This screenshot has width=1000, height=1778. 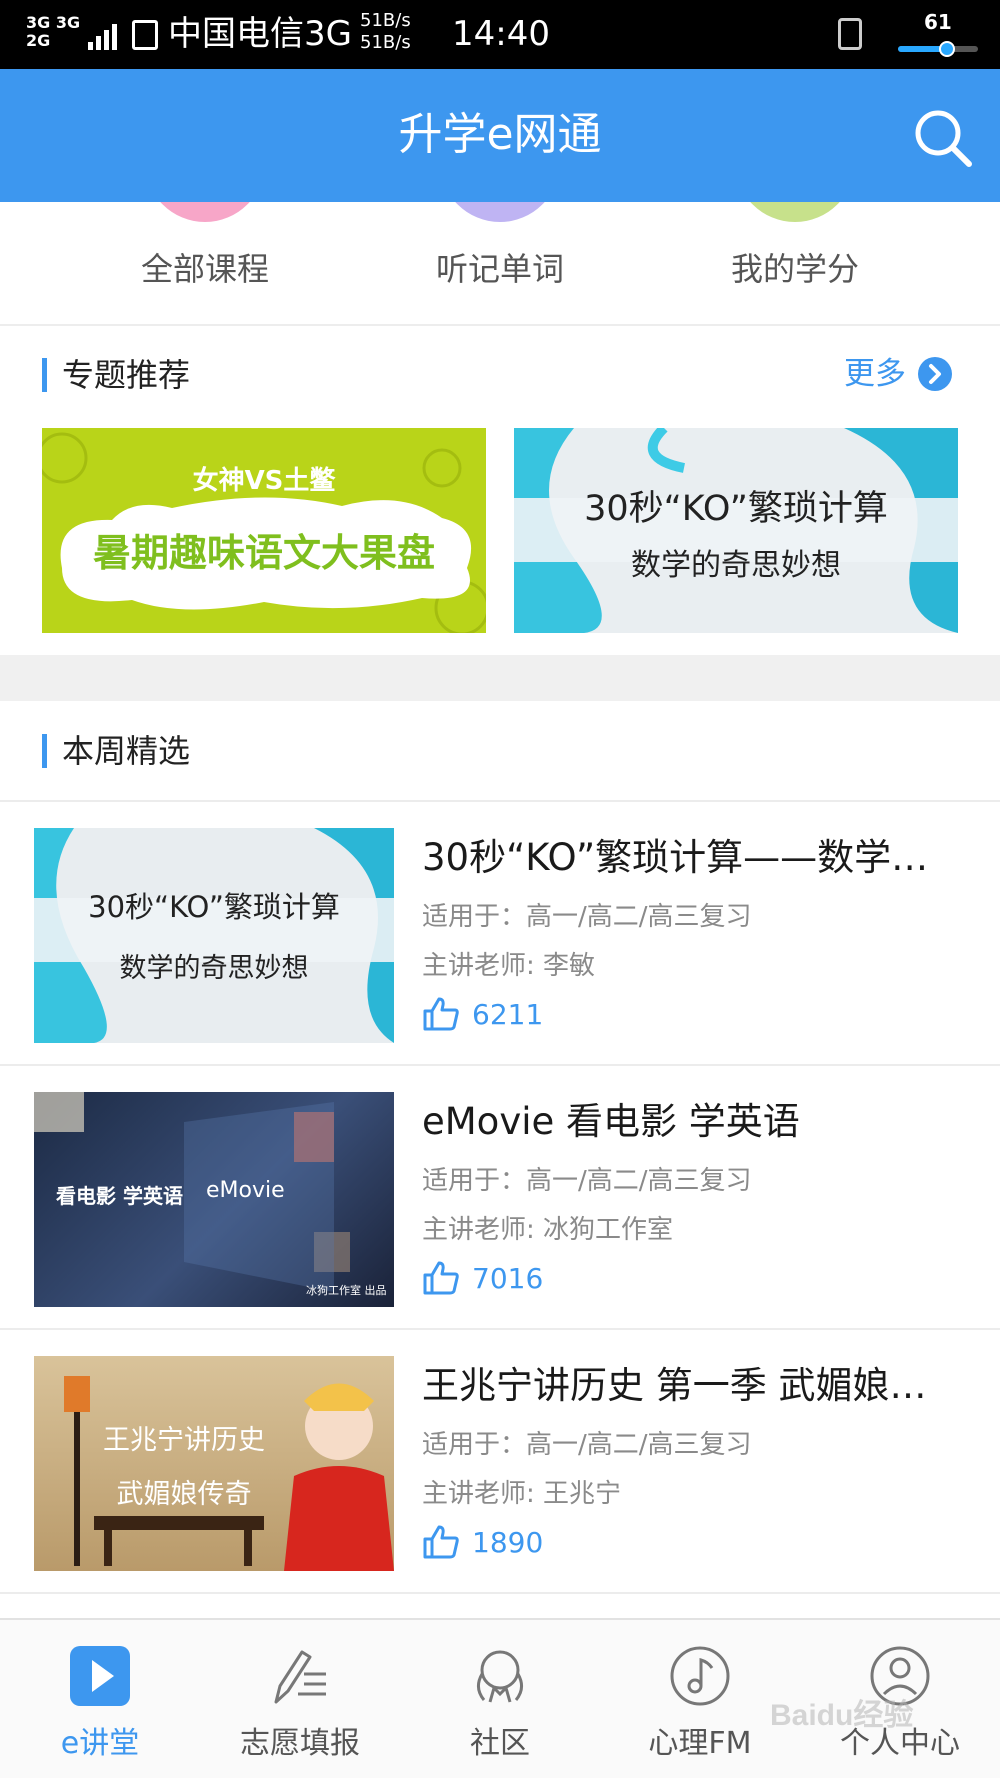 I want to click on quick-nav-label: 我的学分, so click(x=794, y=269).